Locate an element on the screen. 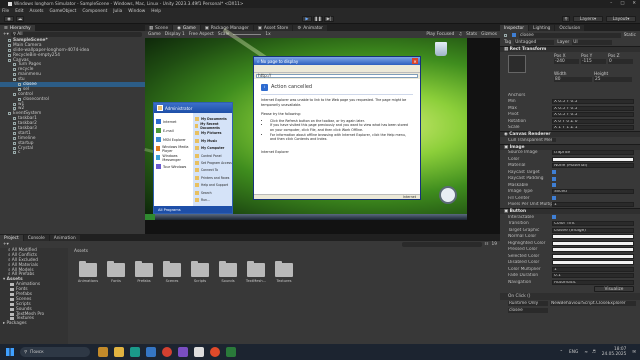 This screenshot has height=360, width=640. tag-dropdown: Untagged is located at coordinates (534, 42).